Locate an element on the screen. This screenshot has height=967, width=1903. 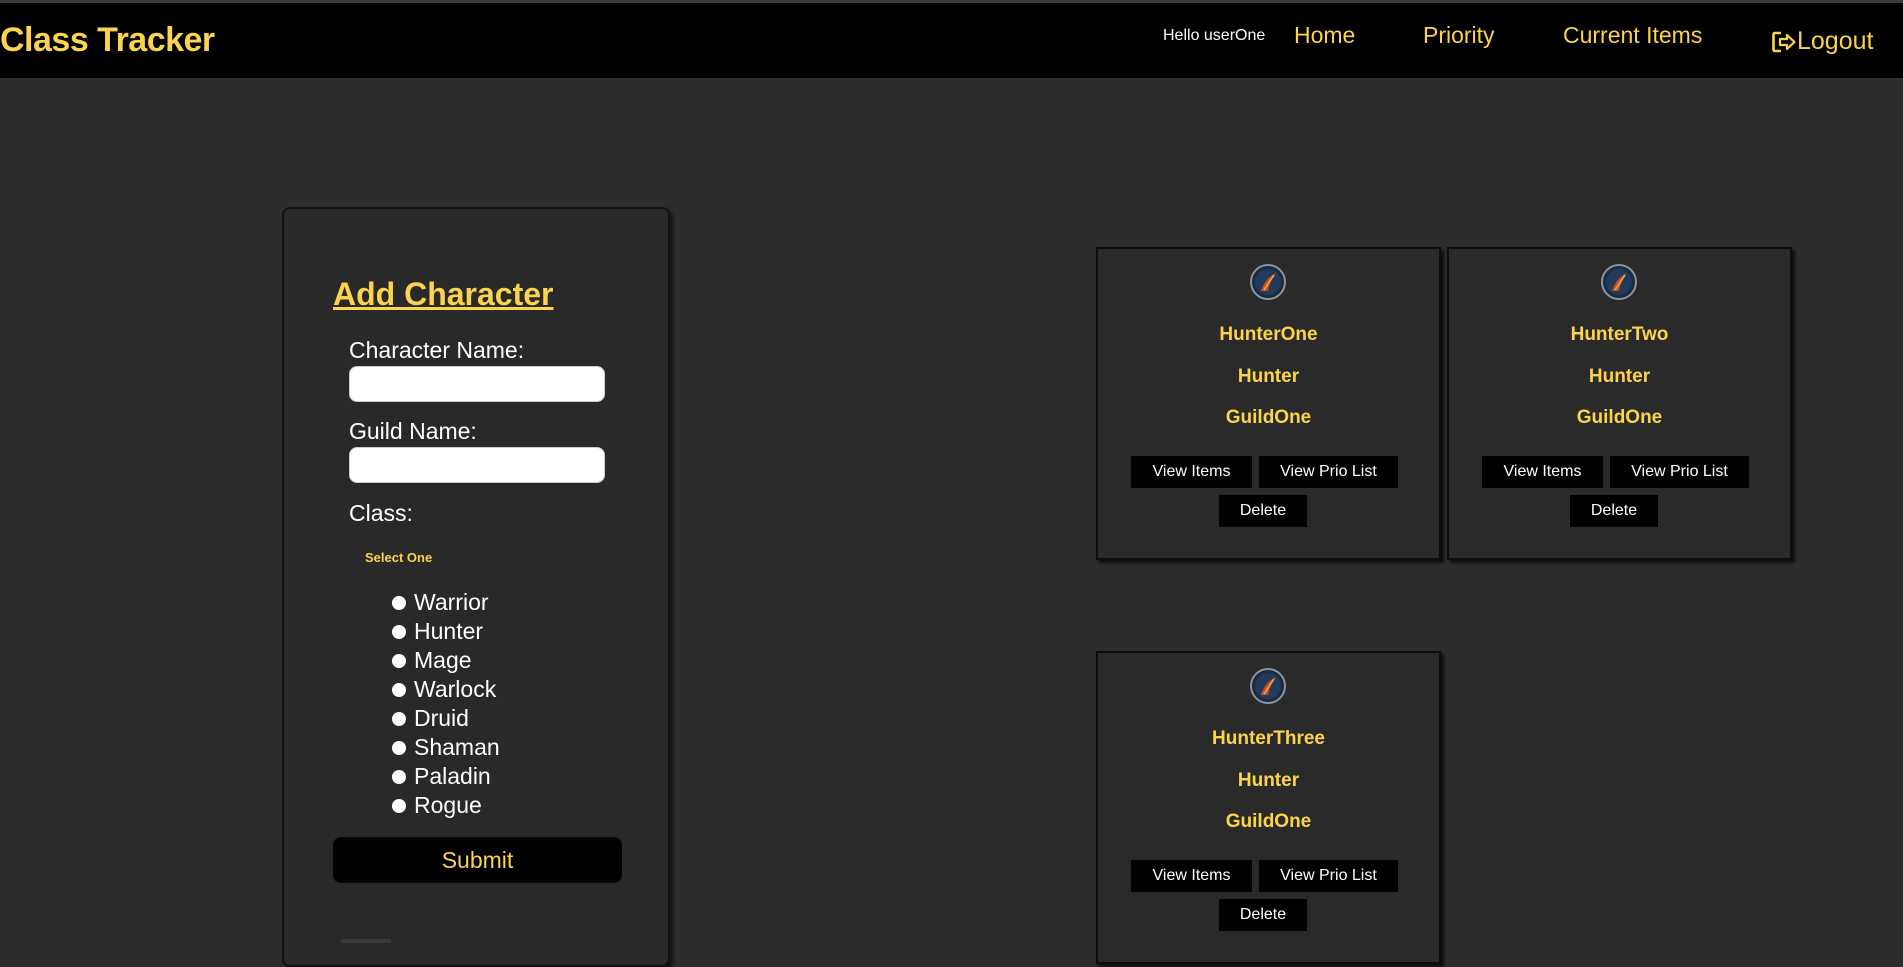
class-option-label: Warrior is located at coordinates (451, 602).